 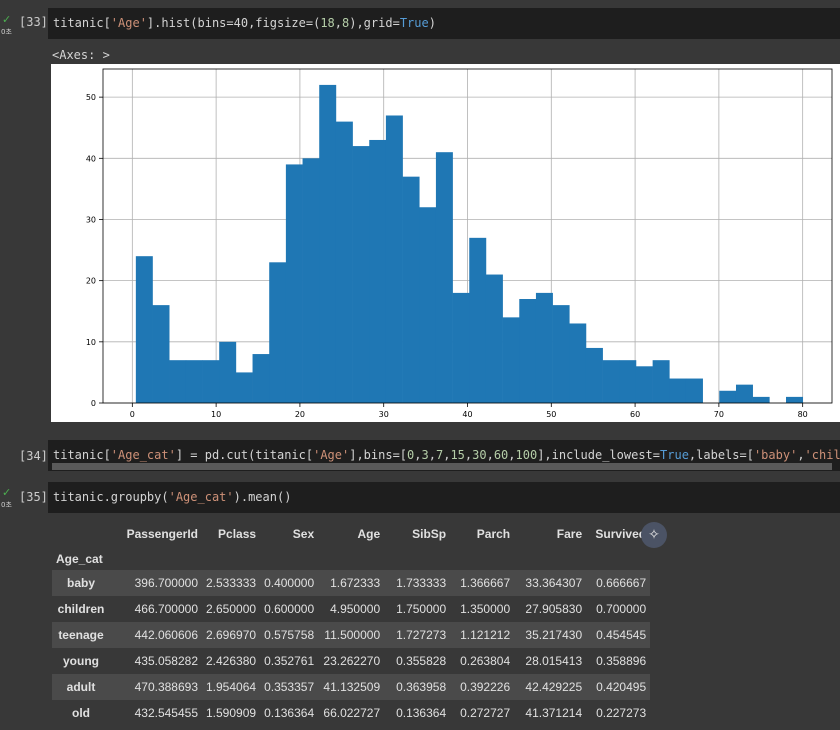 I want to click on table-cell: 442.060606, so click(x=166, y=635).